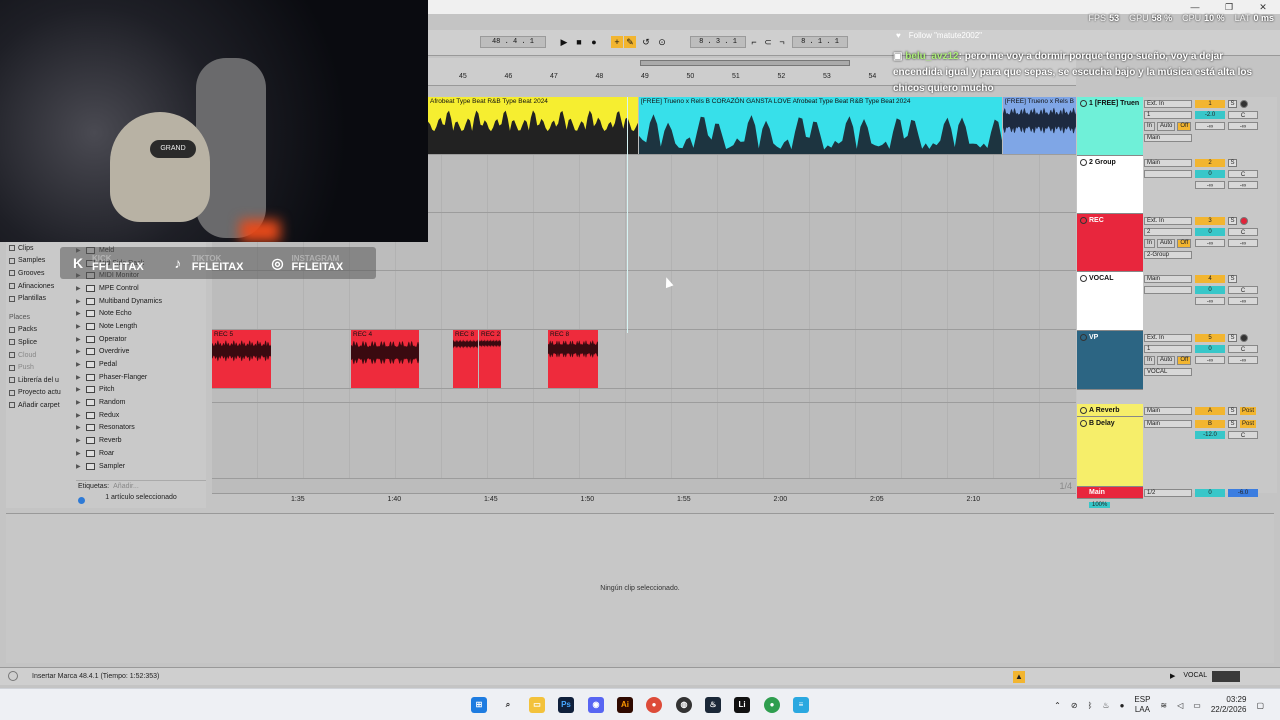  I want to click on notepad-icon: ≡, so click(801, 705).